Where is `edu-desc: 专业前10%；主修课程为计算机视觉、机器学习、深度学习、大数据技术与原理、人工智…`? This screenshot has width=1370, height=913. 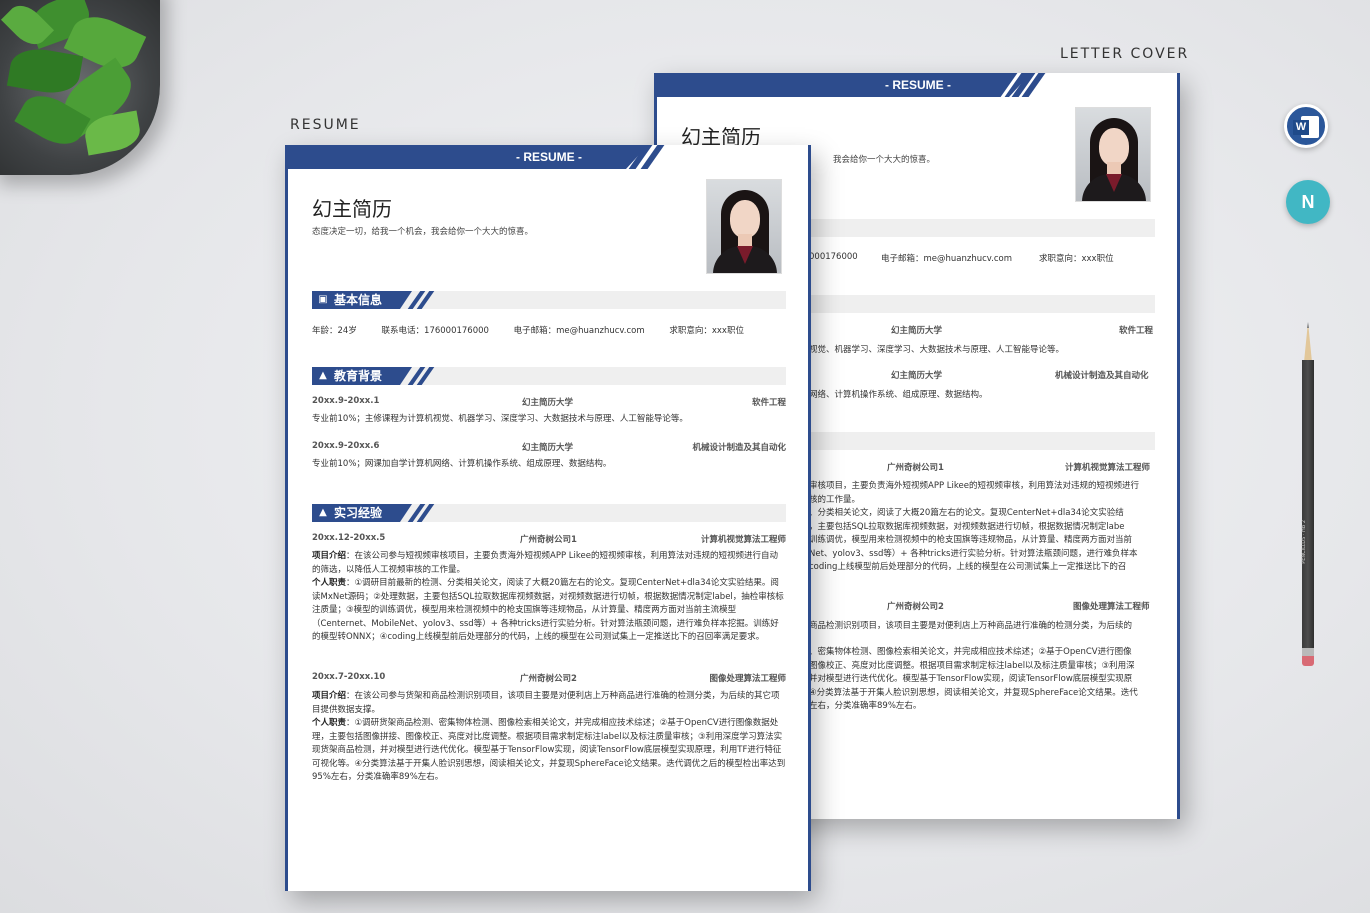
edu-desc: 专业前10%；主修课程为计算机视觉、机器学习、深度学习、大数据技术与原理、人工智… is located at coordinates (500, 419).